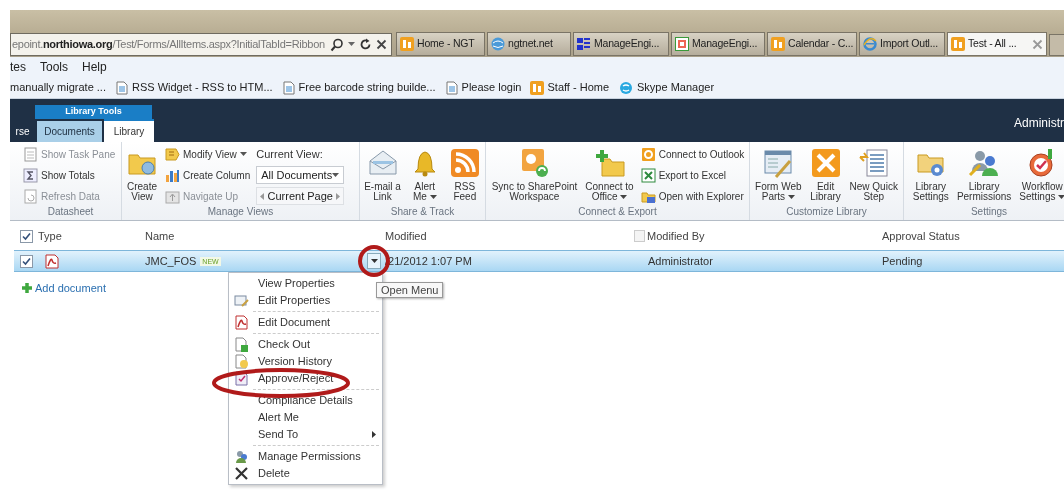  I want to click on menu-item: Edit Document, so click(305, 322).